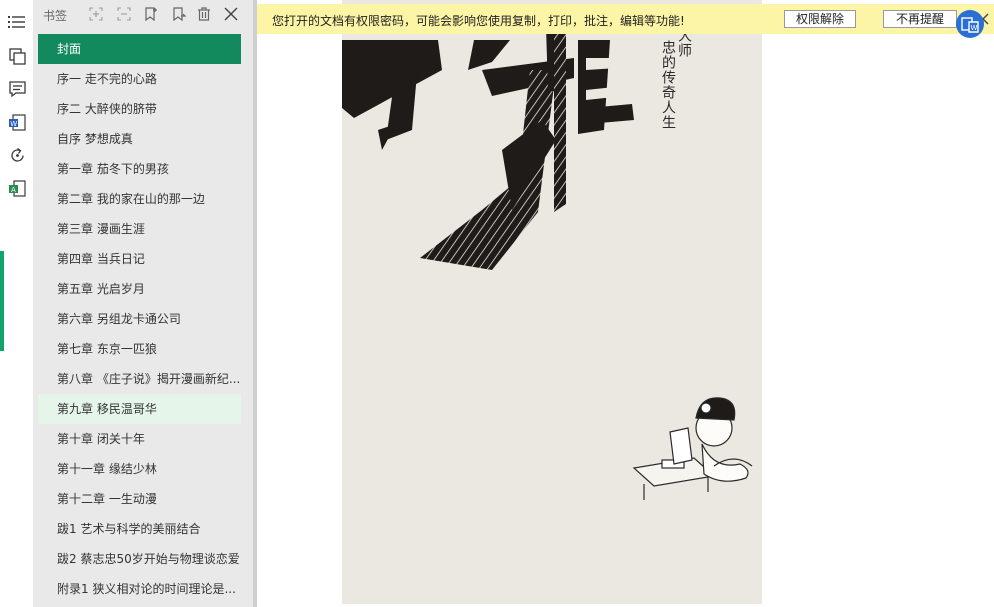 The image size is (994, 607). Describe the element at coordinates (139, 169) in the screenshot. I see `bookmark-item: 第一章 茄冬下的男孩` at that location.